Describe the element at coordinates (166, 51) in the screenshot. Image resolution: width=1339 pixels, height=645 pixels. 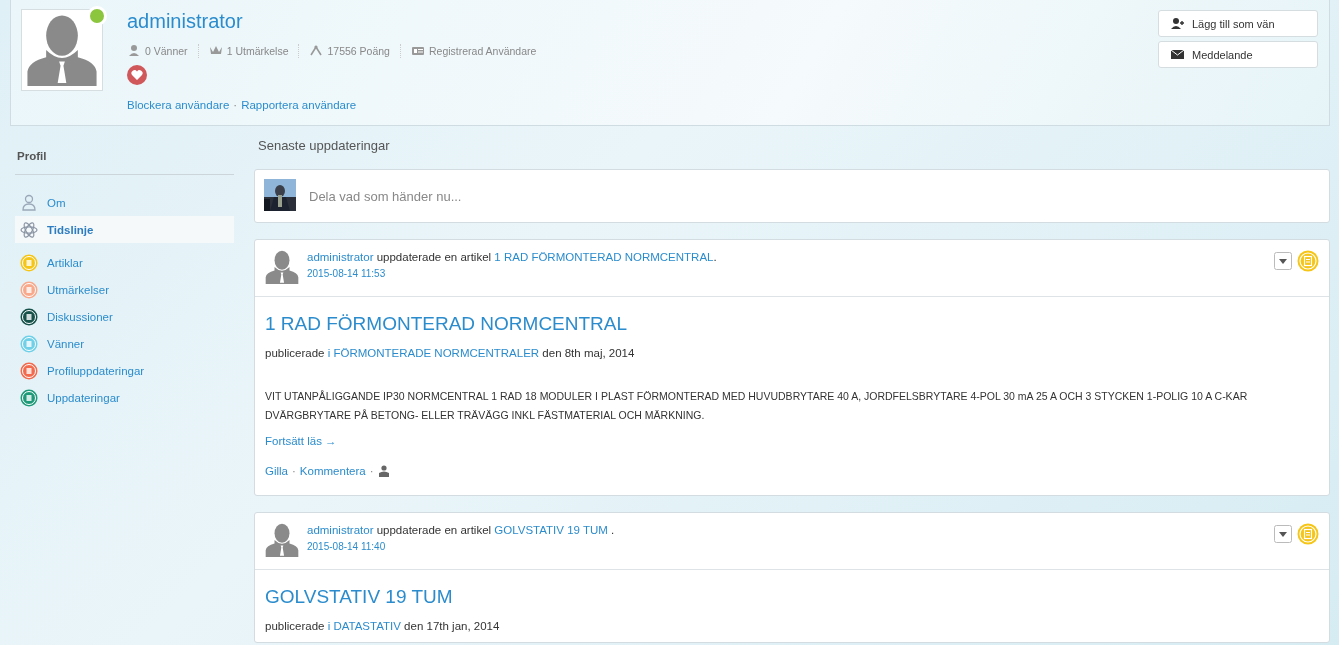
I see `stat-text: 0 Vänner` at that location.